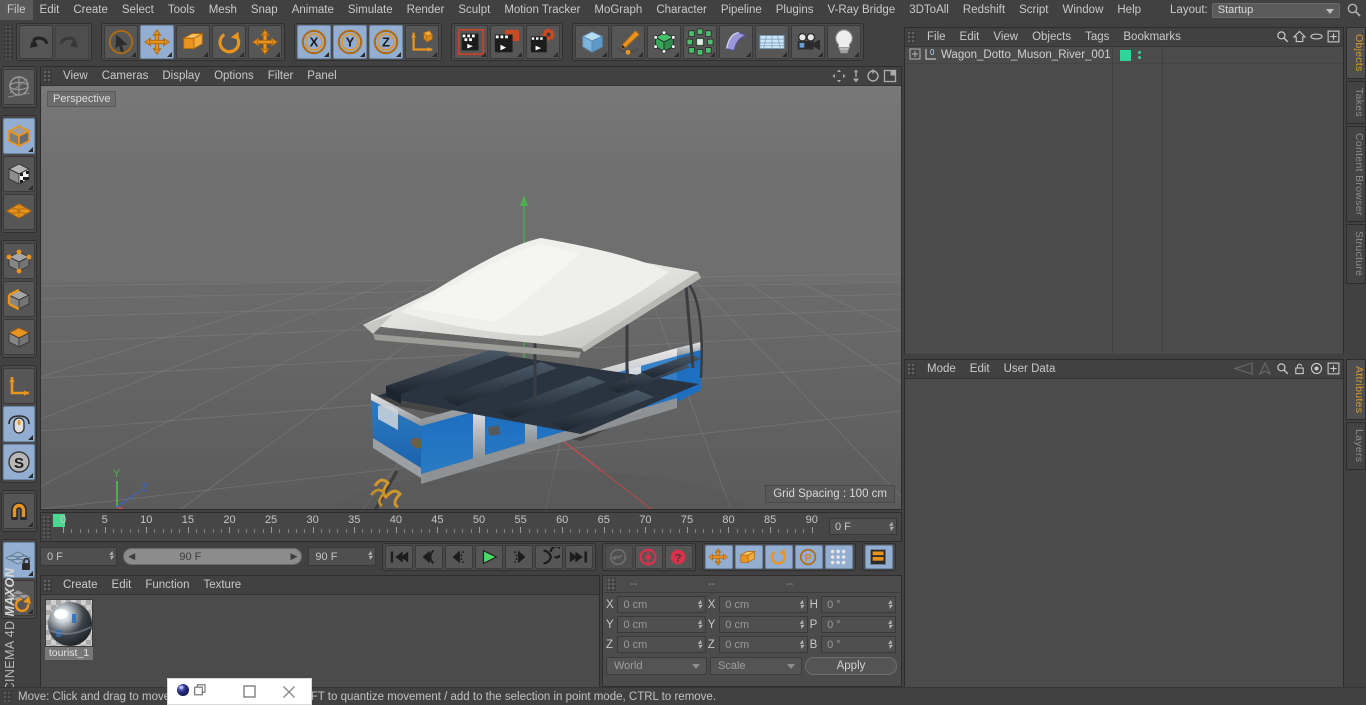  Describe the element at coordinates (1356, 174) in the screenshot. I see `tab-content-browser: Content Browser` at that location.